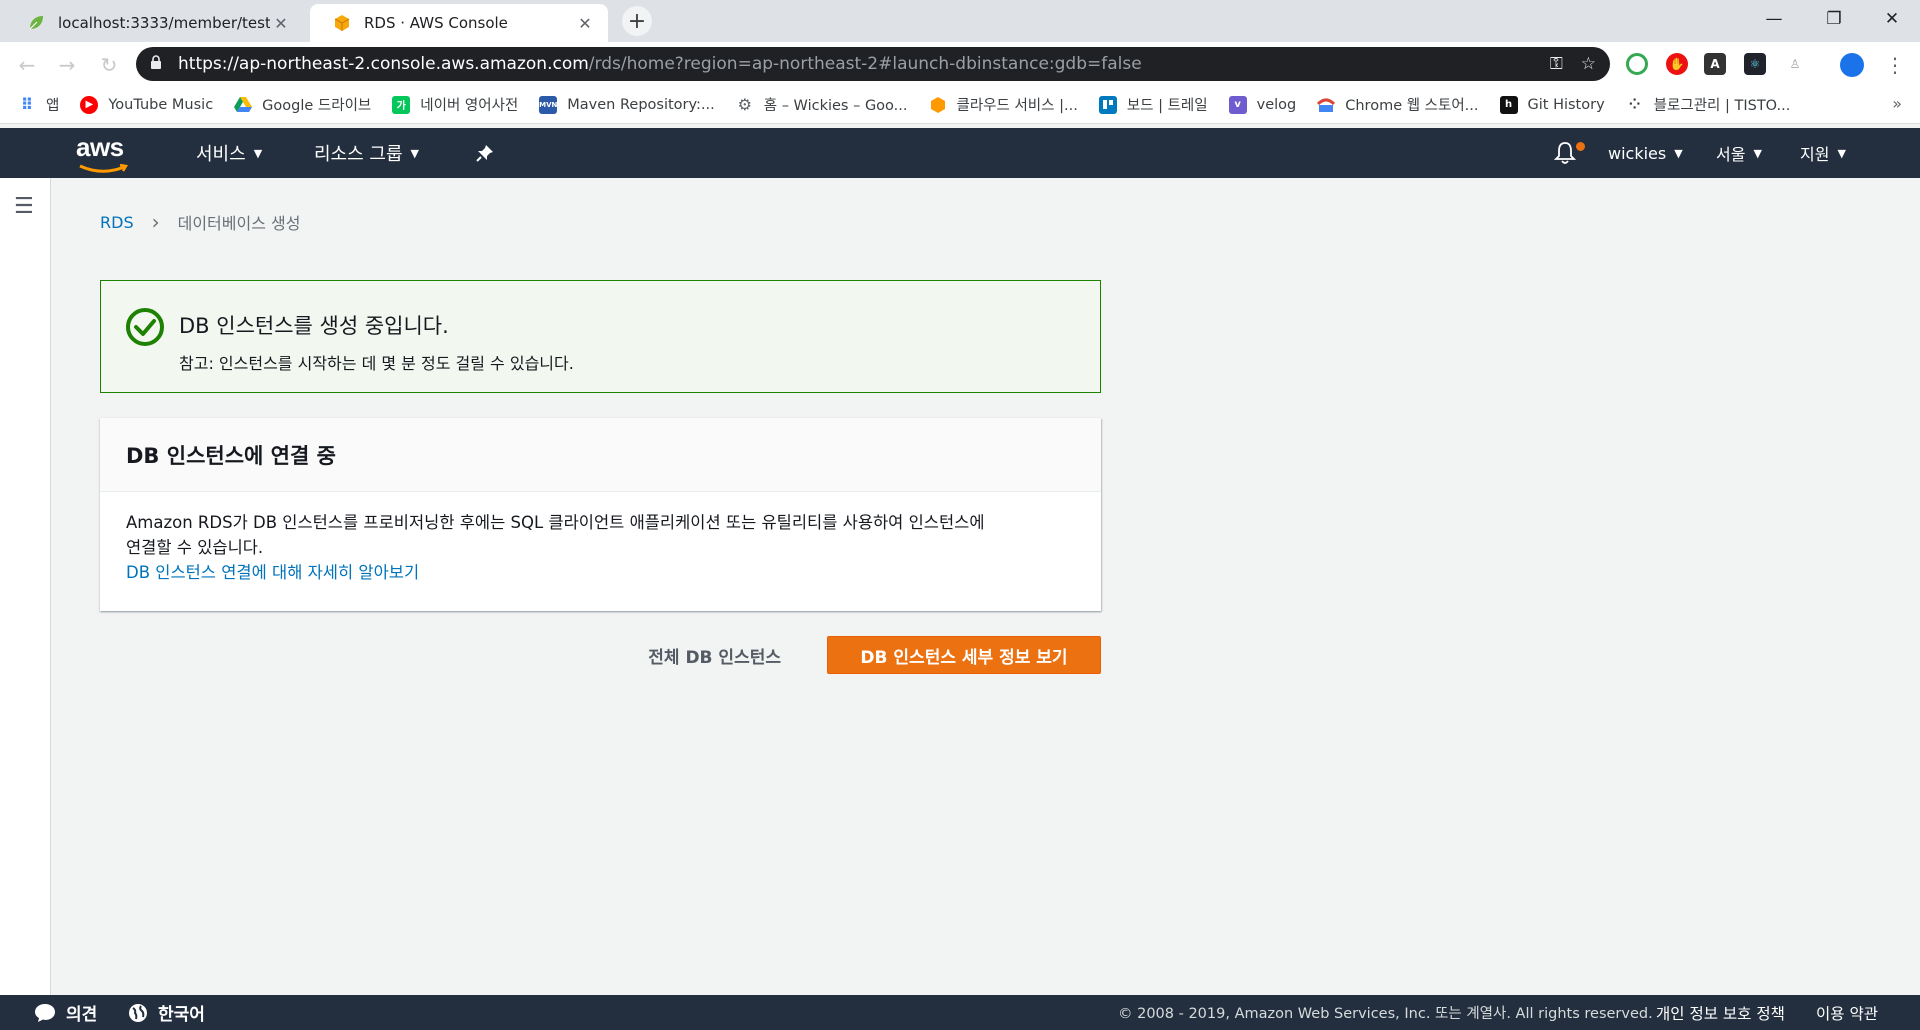 Image resolution: width=1920 pixels, height=1030 pixels. What do you see at coordinates (1645, 153) in the screenshot?
I see `account-menu: wickies ▼` at bounding box center [1645, 153].